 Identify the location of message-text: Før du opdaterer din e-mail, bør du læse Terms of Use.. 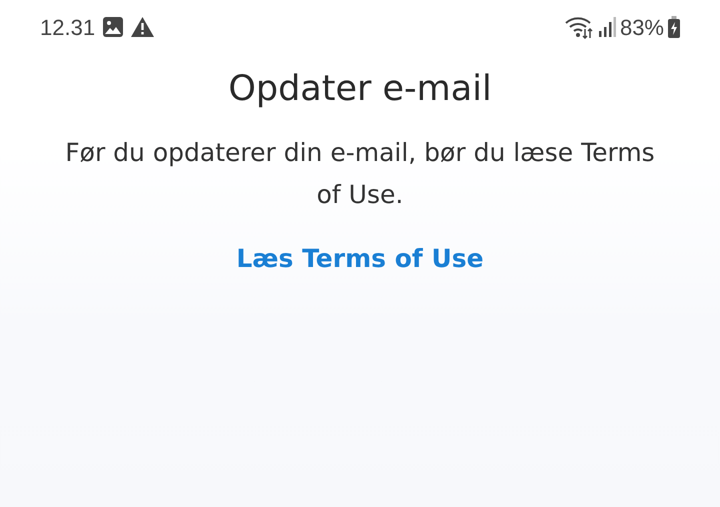
(360, 174).